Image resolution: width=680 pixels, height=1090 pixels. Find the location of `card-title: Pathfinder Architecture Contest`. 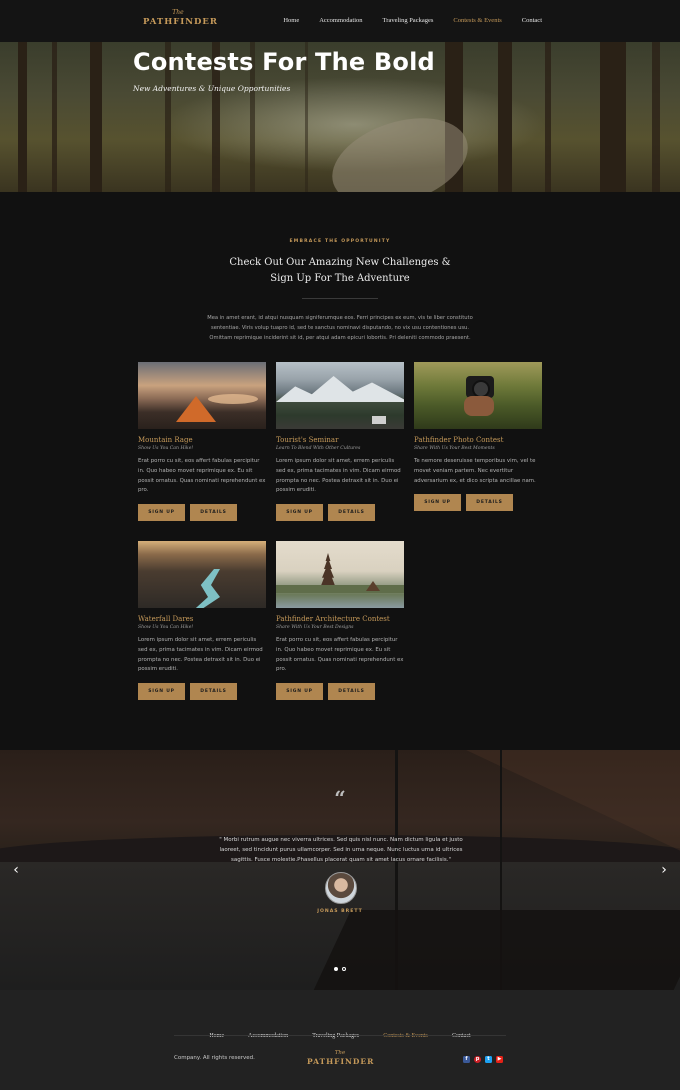

card-title: Pathfinder Architecture Contest is located at coordinates (340, 619).